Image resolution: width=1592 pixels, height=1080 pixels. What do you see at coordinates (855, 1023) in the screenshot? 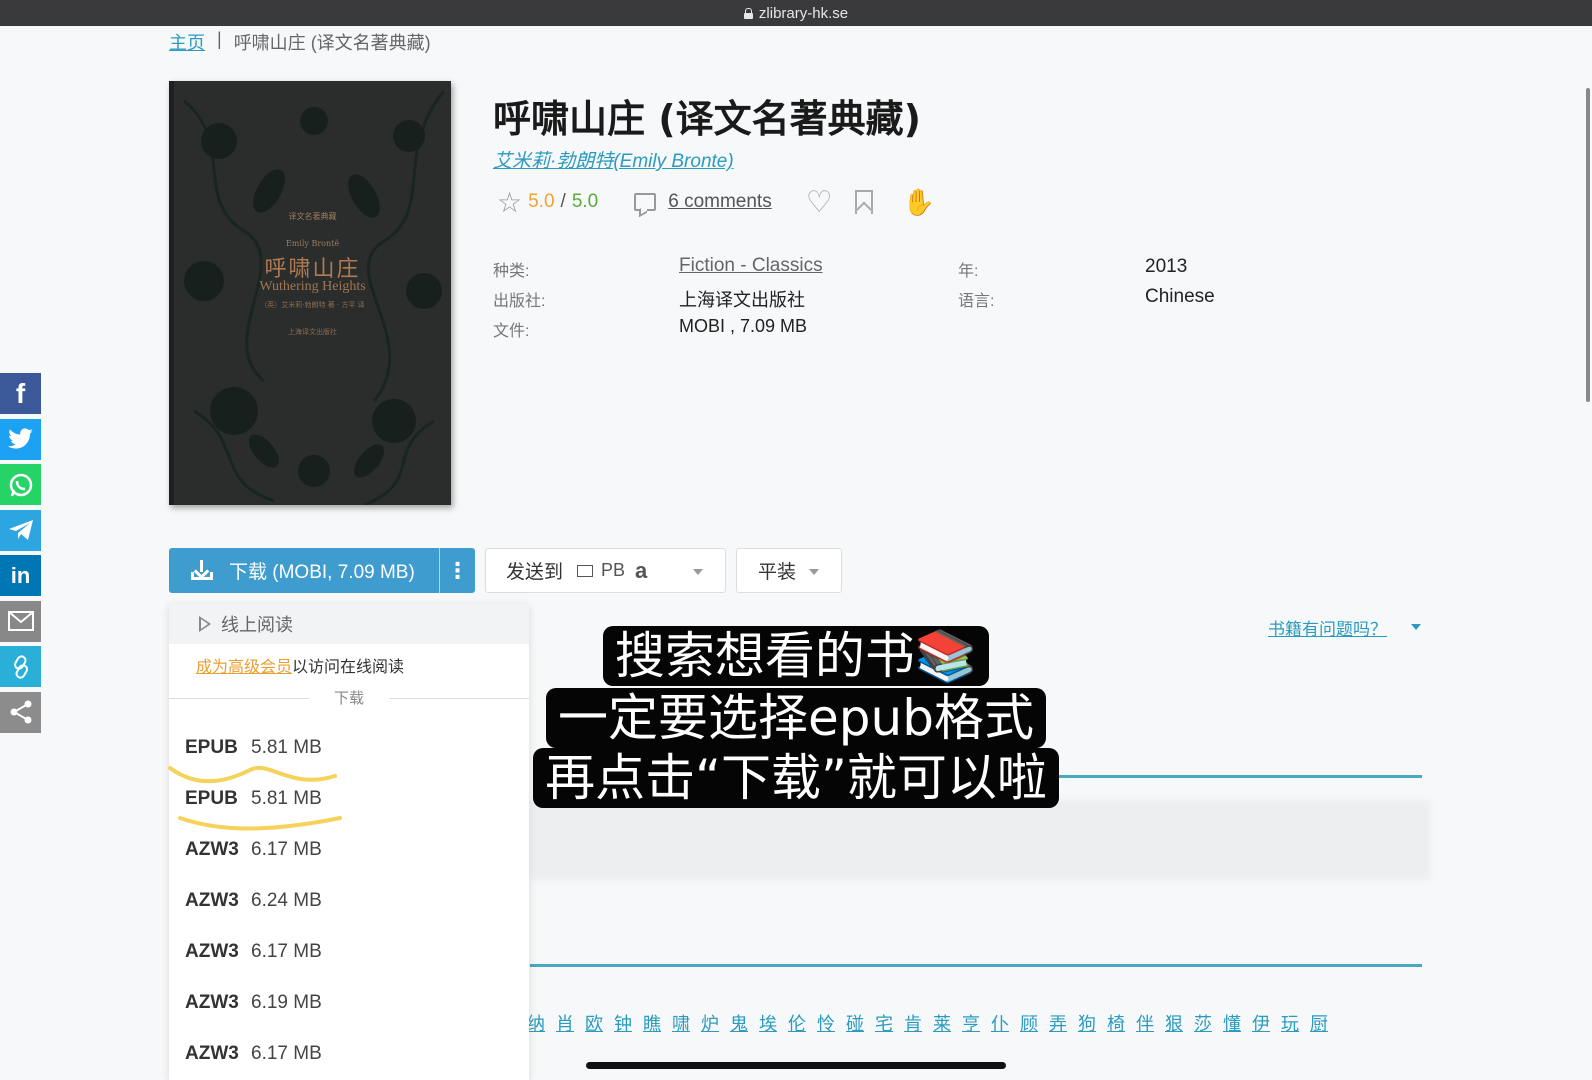
I see `character-link: 碰` at bounding box center [855, 1023].